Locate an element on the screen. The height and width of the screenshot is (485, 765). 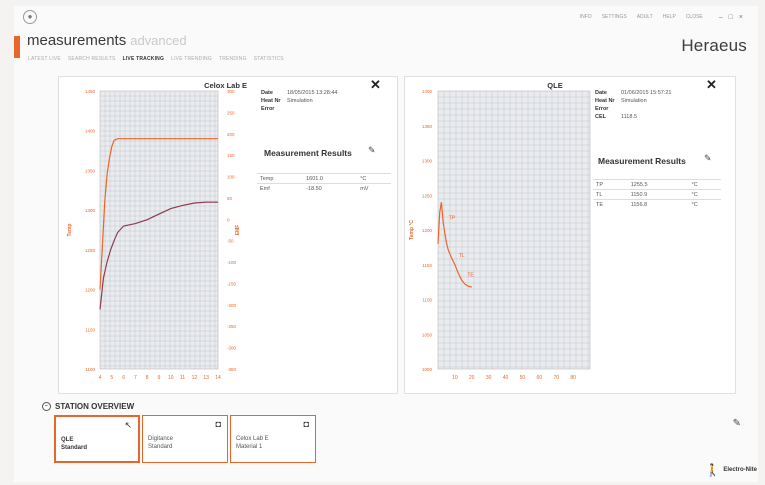
x-tick-label: 6 is located at coordinates (123, 378).